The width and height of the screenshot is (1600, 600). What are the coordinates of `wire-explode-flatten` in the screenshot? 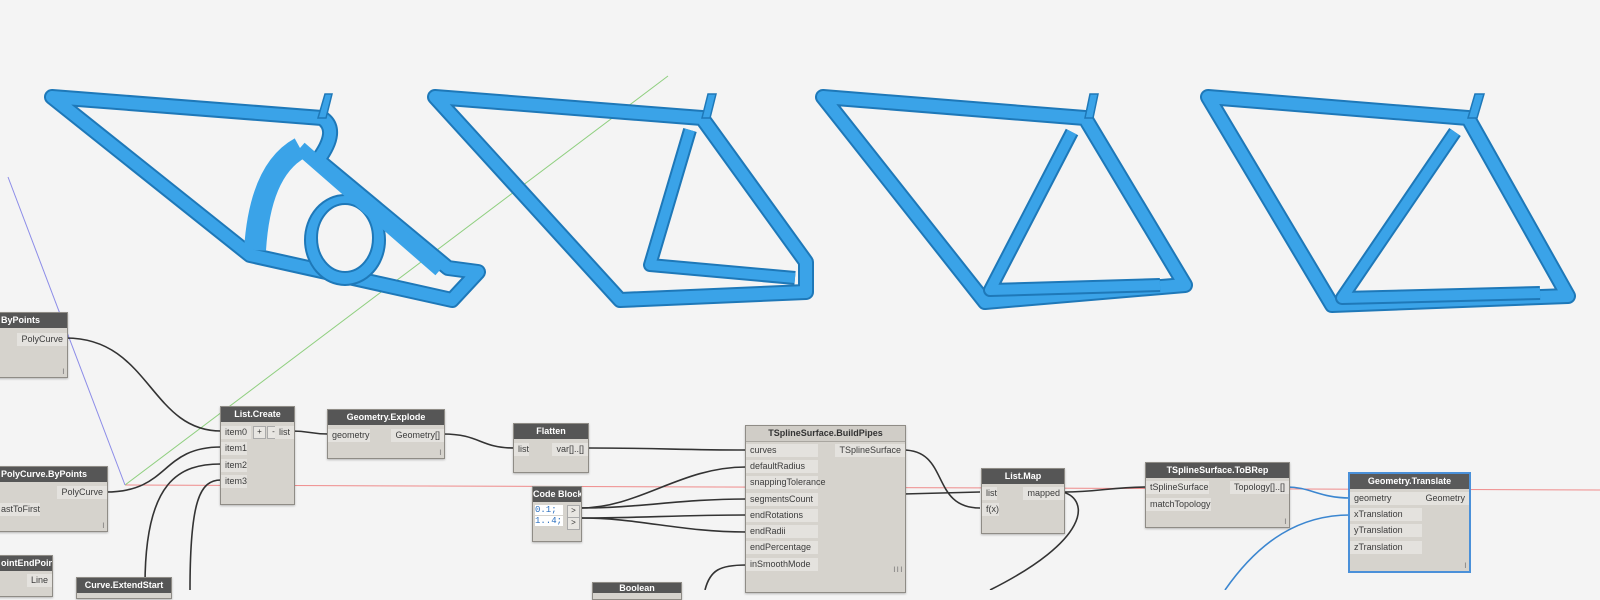 It's located at (478, 441).